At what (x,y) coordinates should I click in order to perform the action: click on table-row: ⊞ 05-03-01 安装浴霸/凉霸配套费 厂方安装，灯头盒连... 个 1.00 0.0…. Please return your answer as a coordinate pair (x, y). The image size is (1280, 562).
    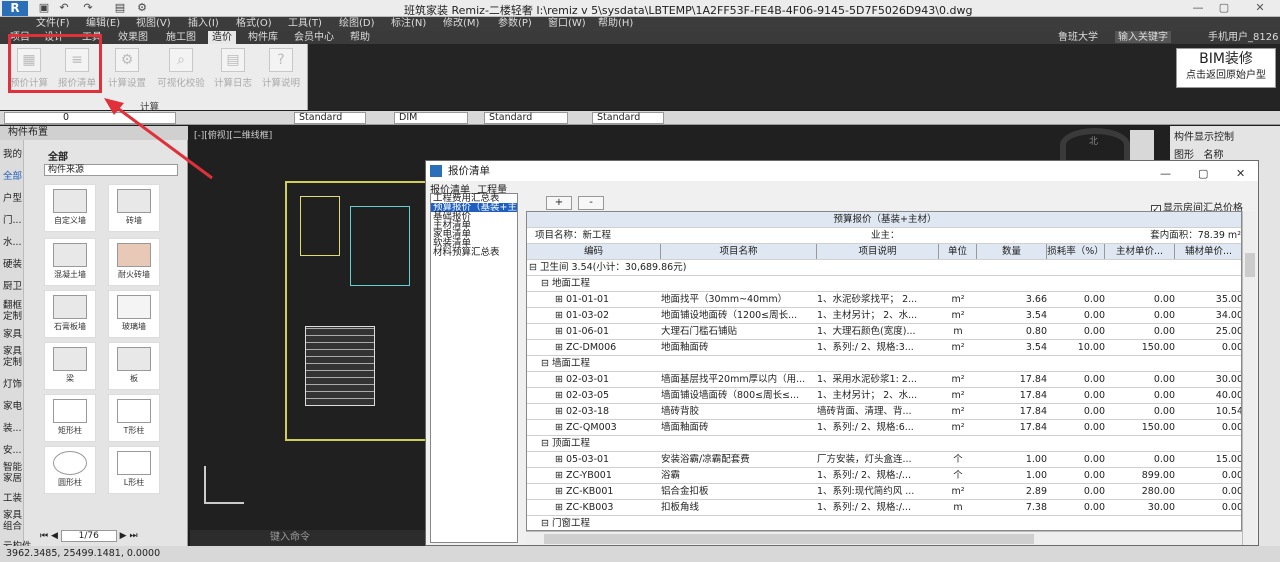
    Looking at the image, I should click on (884, 460).